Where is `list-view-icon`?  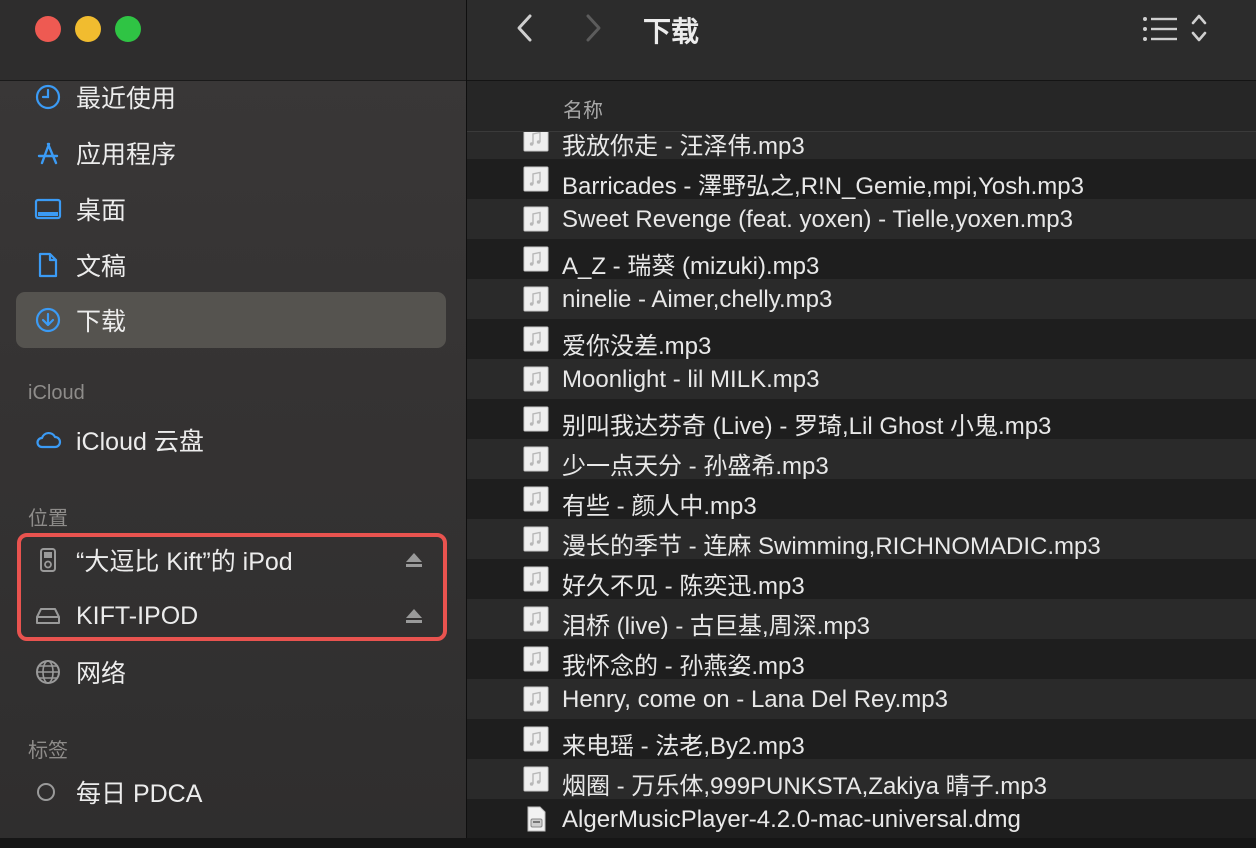 list-view-icon is located at coordinates (1161, 29).